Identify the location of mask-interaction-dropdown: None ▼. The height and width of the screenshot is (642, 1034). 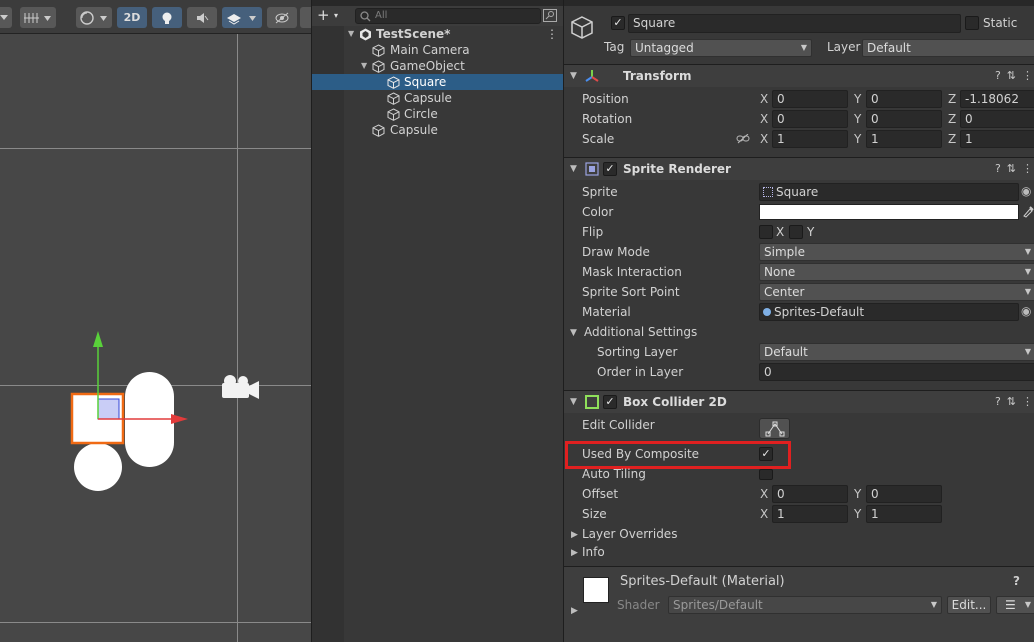
(896, 272).